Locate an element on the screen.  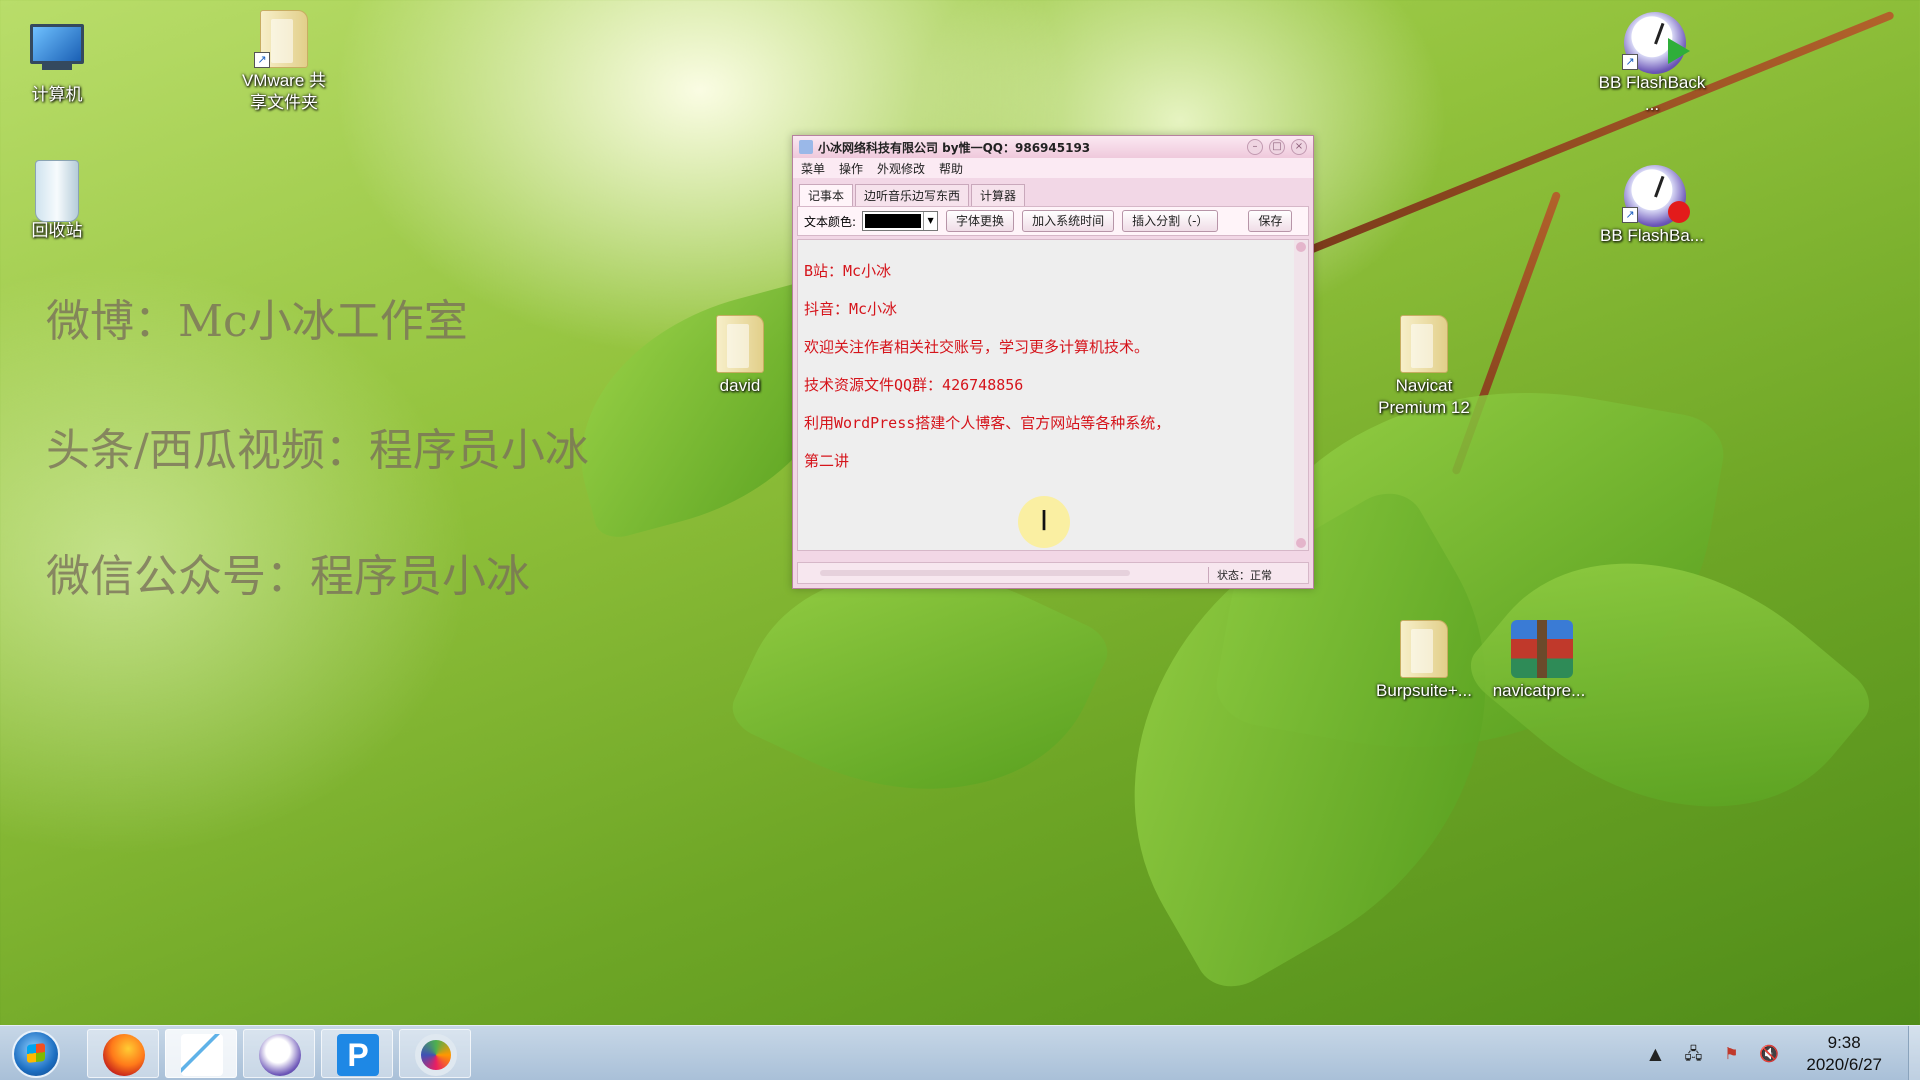
editor-line: 欢迎关注作者相关社交账号，学习更多计算机技术。 is located at coordinates (977, 347).